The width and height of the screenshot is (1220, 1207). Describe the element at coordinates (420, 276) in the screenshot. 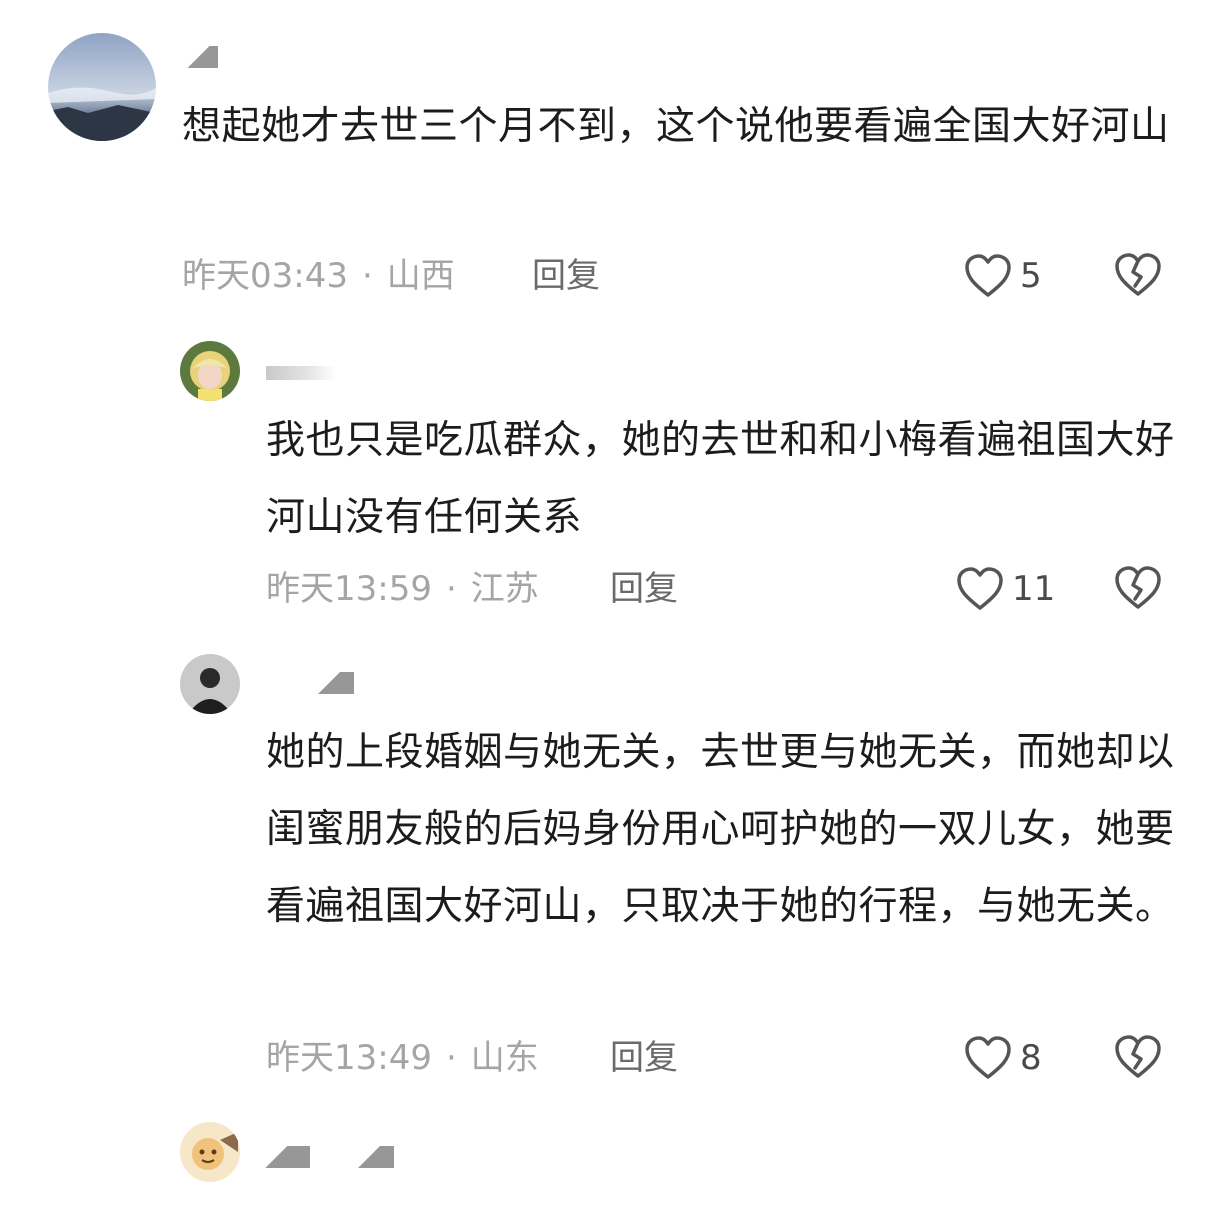

I see `comment-location: 山西` at that location.